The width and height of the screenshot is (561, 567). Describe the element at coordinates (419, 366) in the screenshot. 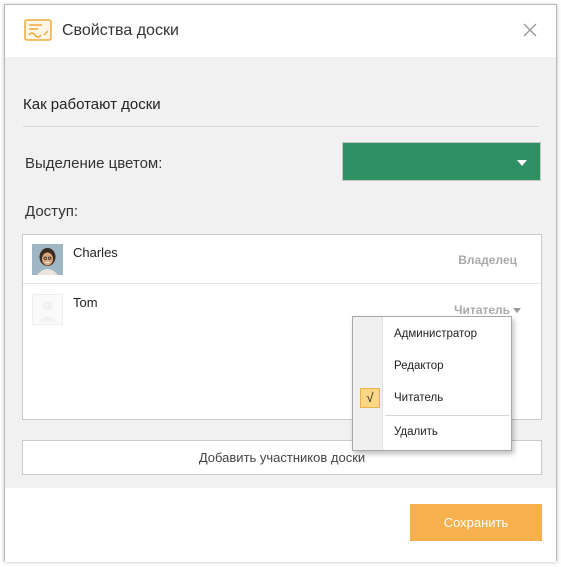

I see `menu-item-label: Редактор` at that location.